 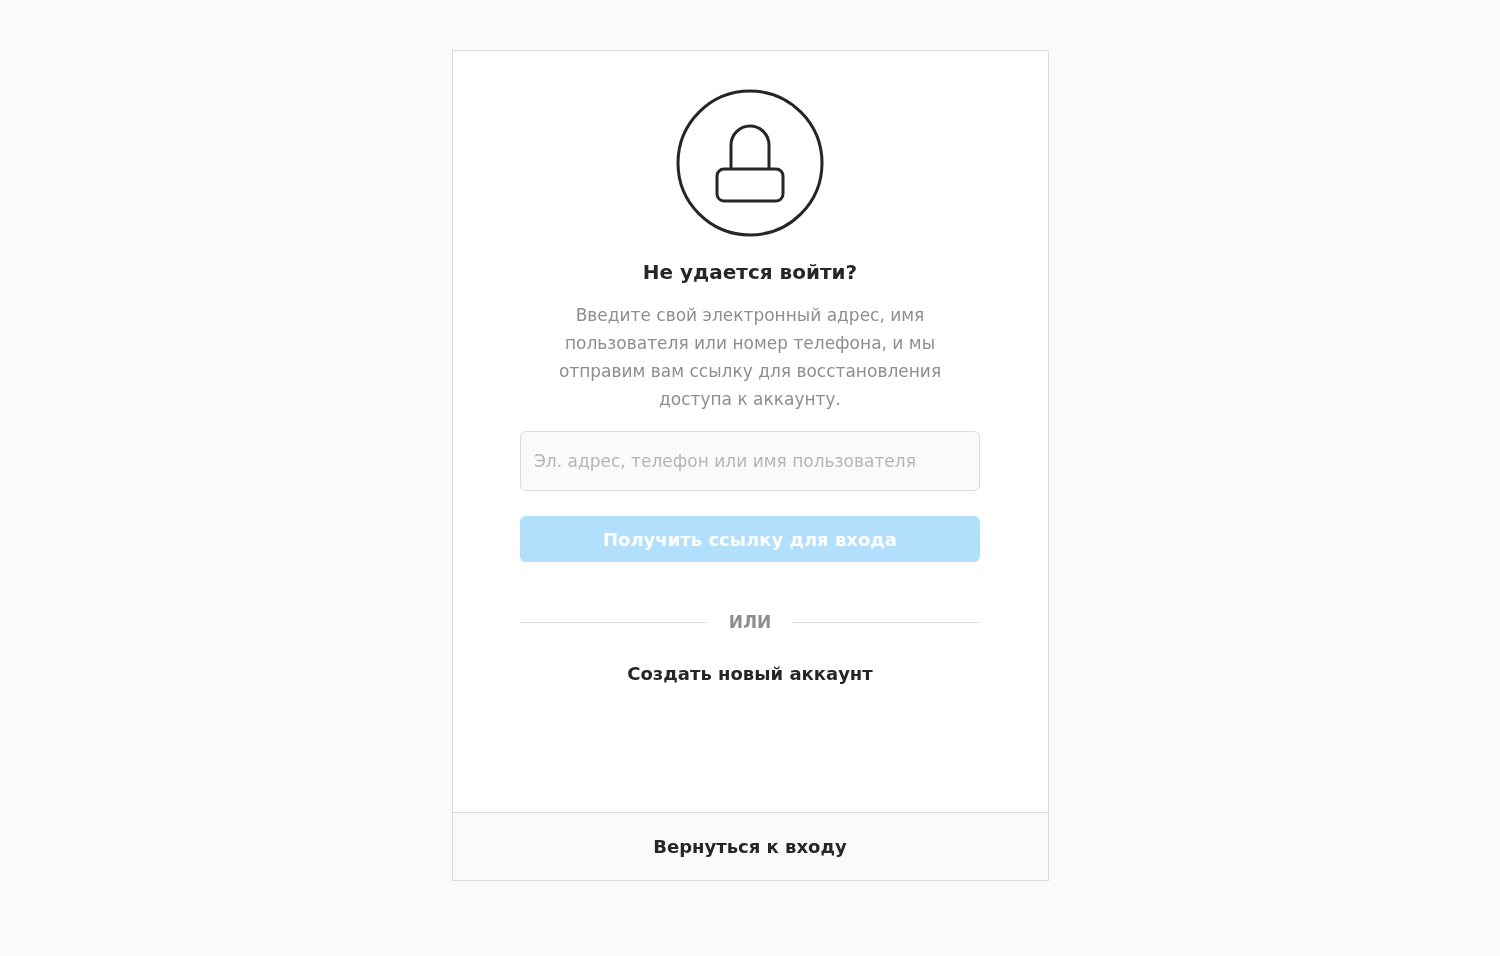 What do you see at coordinates (750, 461) in the screenshot?
I see `input-field: Эл. адрес, телефон или имя пользователя` at bounding box center [750, 461].